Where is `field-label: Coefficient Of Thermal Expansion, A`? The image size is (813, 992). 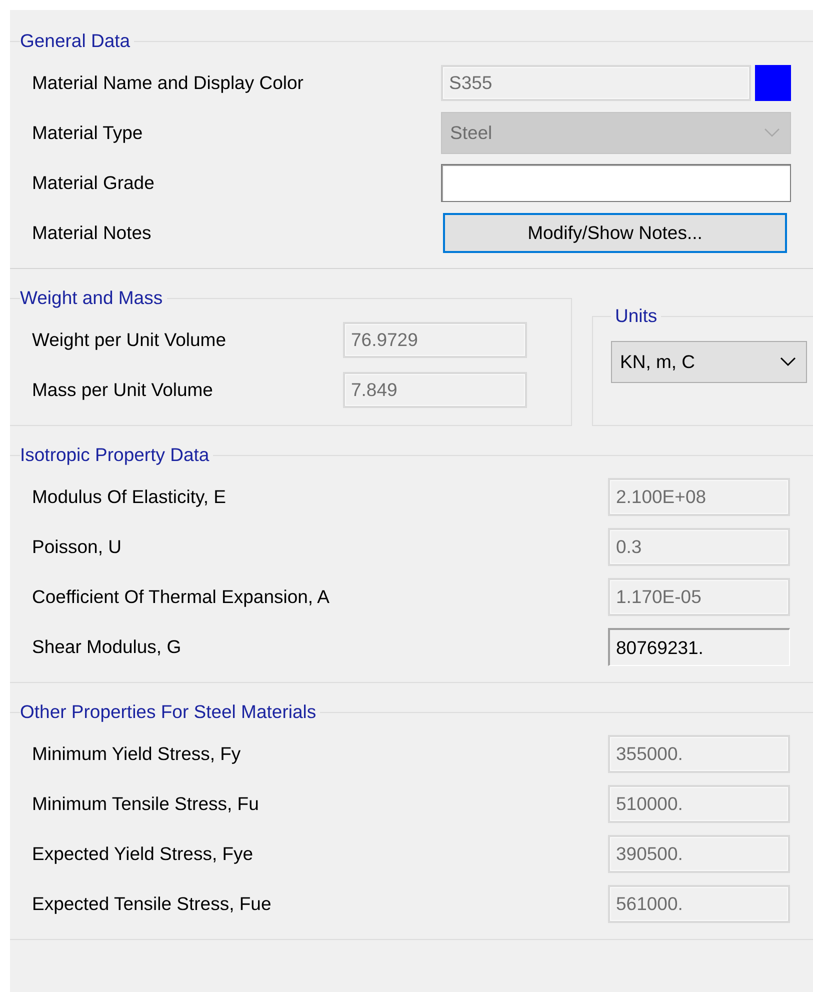
field-label: Coefficient Of Thermal Expansion, A is located at coordinates (181, 597).